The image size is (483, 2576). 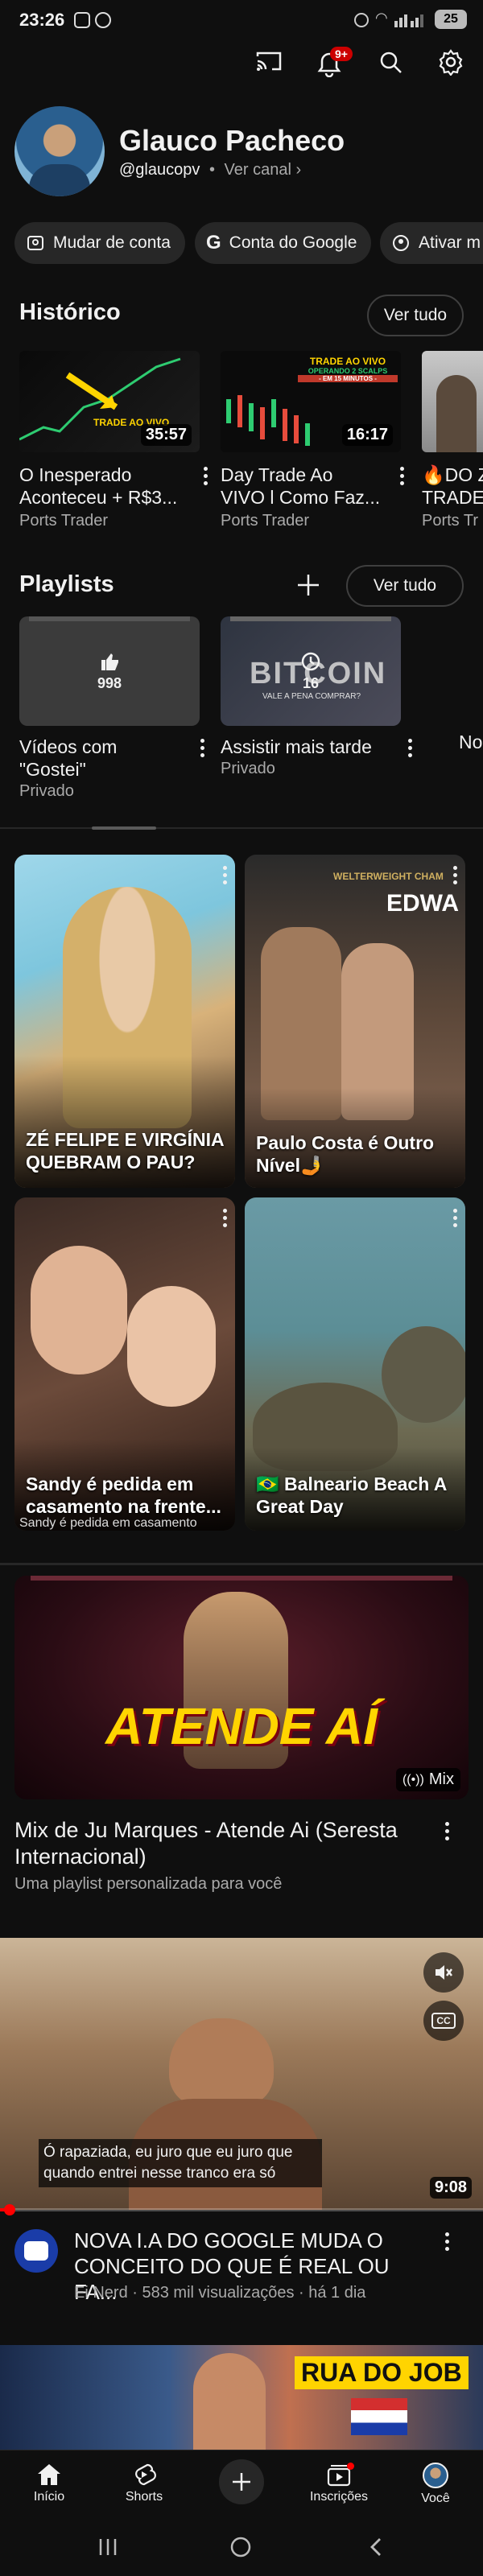 What do you see at coordinates (79, 1310) in the screenshot?
I see `short-3-face-left` at bounding box center [79, 1310].